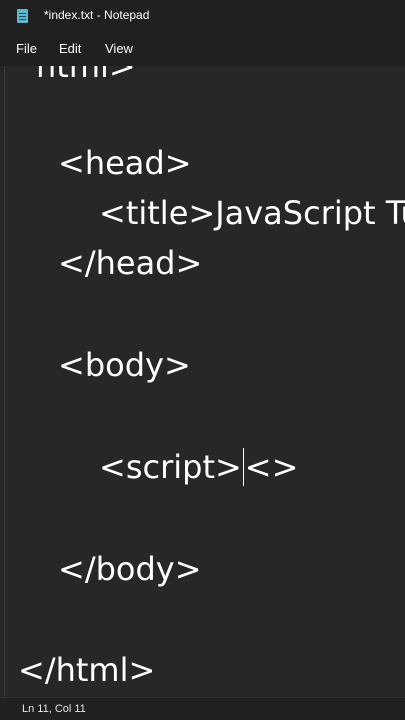 The width and height of the screenshot is (405, 720). Describe the element at coordinates (70, 48) in the screenshot. I see `menu-edit: Edit` at that location.